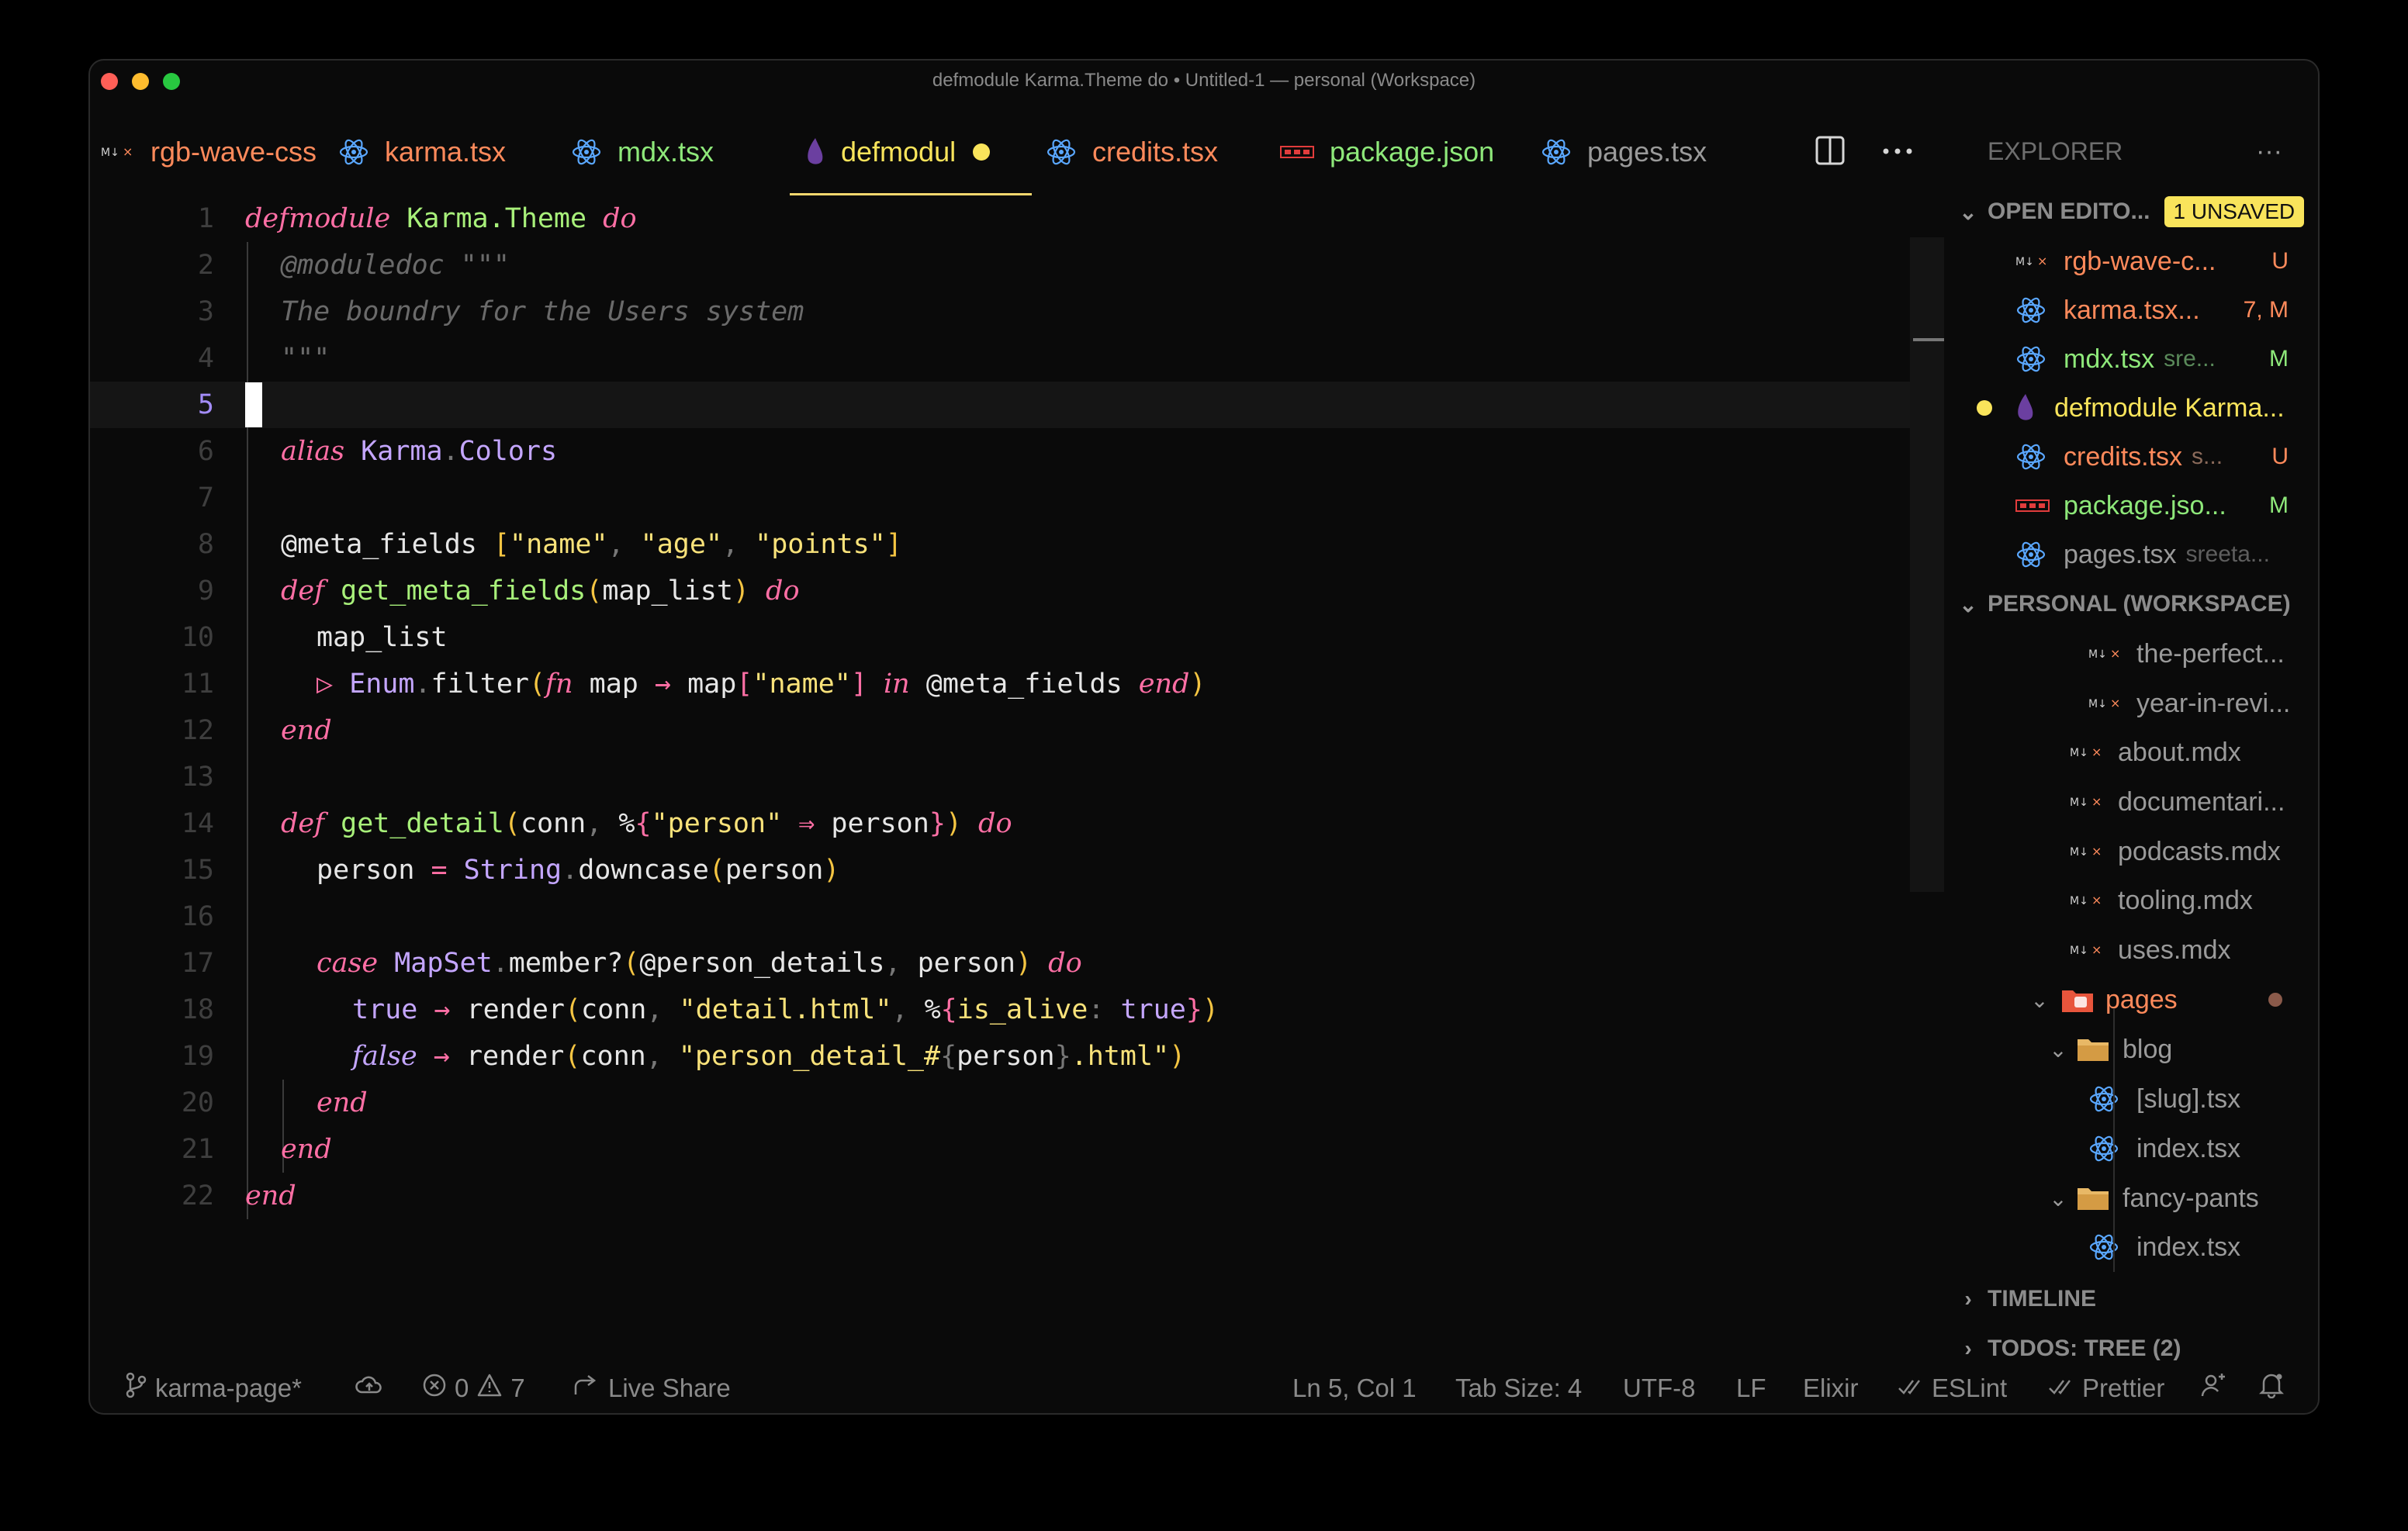 Image resolution: width=2408 pixels, height=1531 pixels. What do you see at coordinates (342, 1103) in the screenshot?
I see `code-line-20: end` at bounding box center [342, 1103].